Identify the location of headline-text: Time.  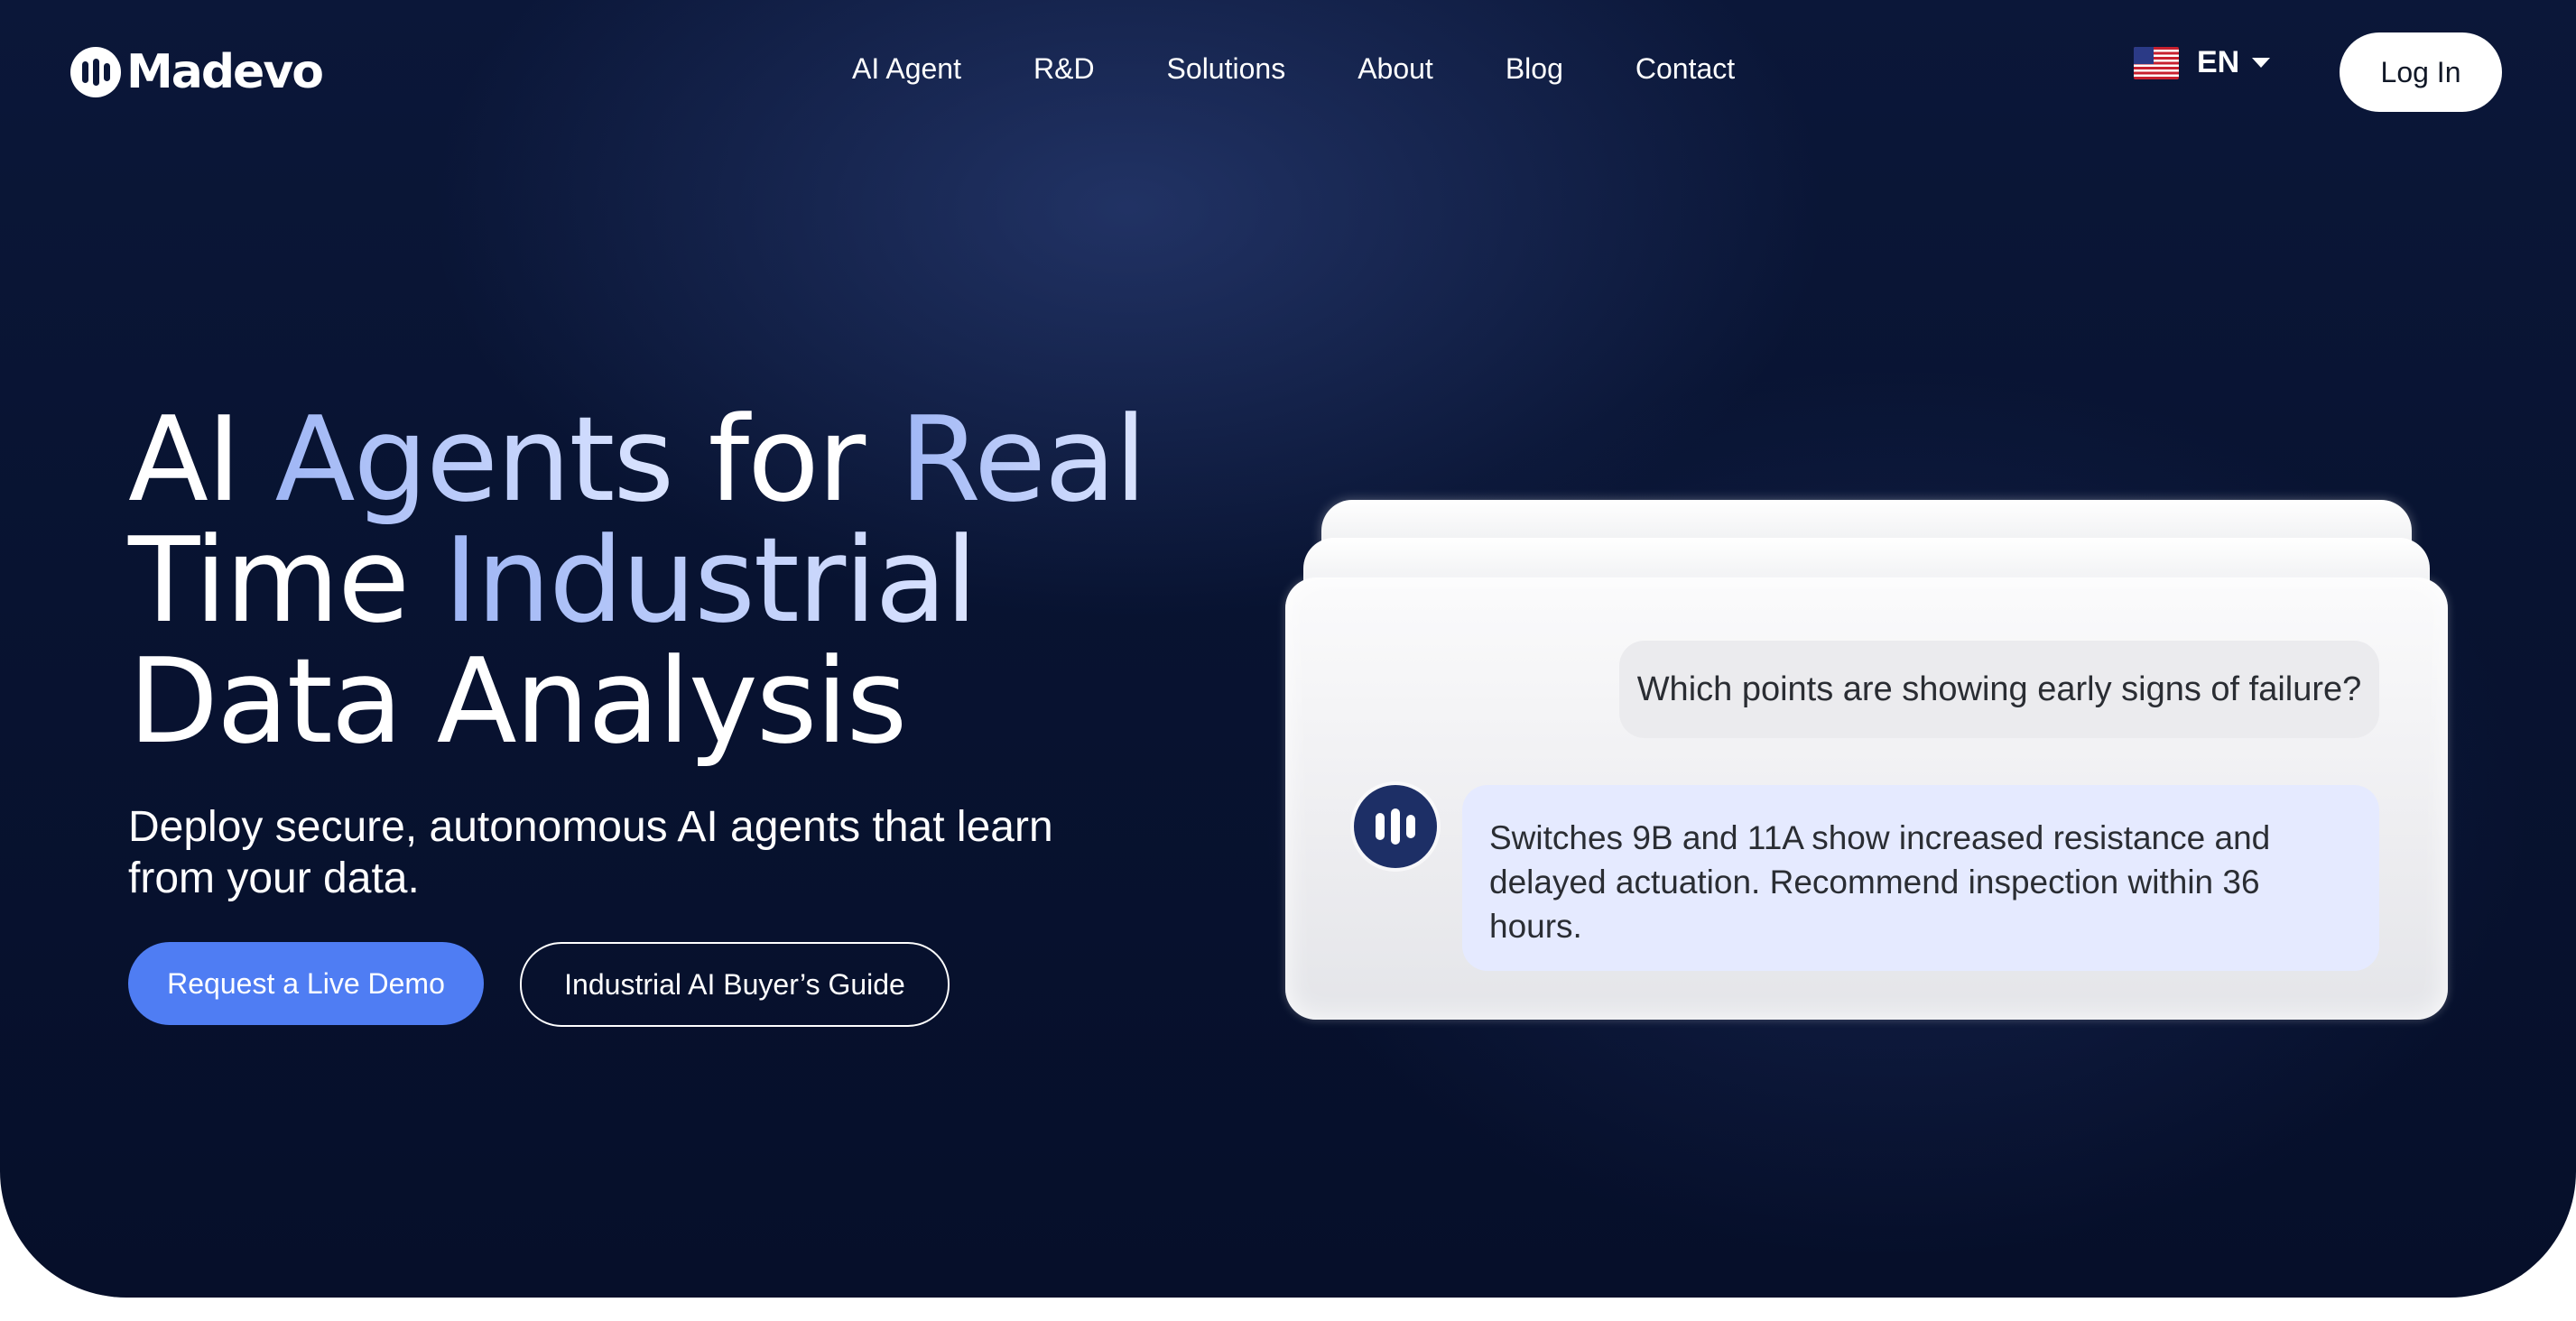
(286, 581).